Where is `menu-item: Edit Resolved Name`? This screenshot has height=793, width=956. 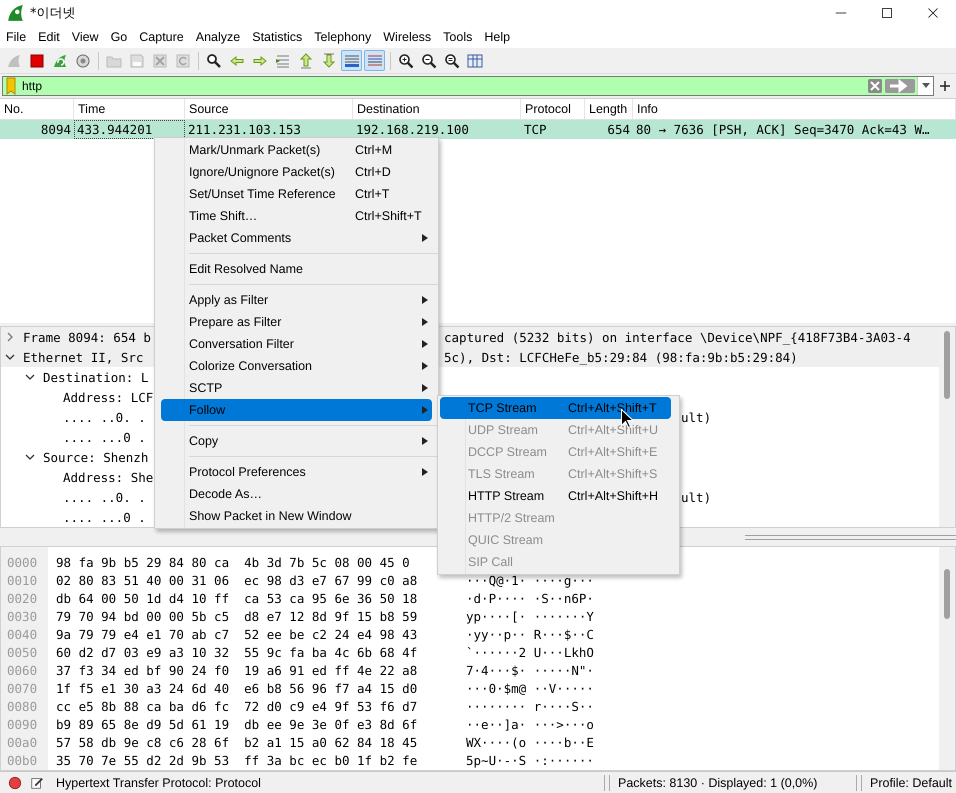 menu-item: Edit Resolved Name is located at coordinates (296, 269).